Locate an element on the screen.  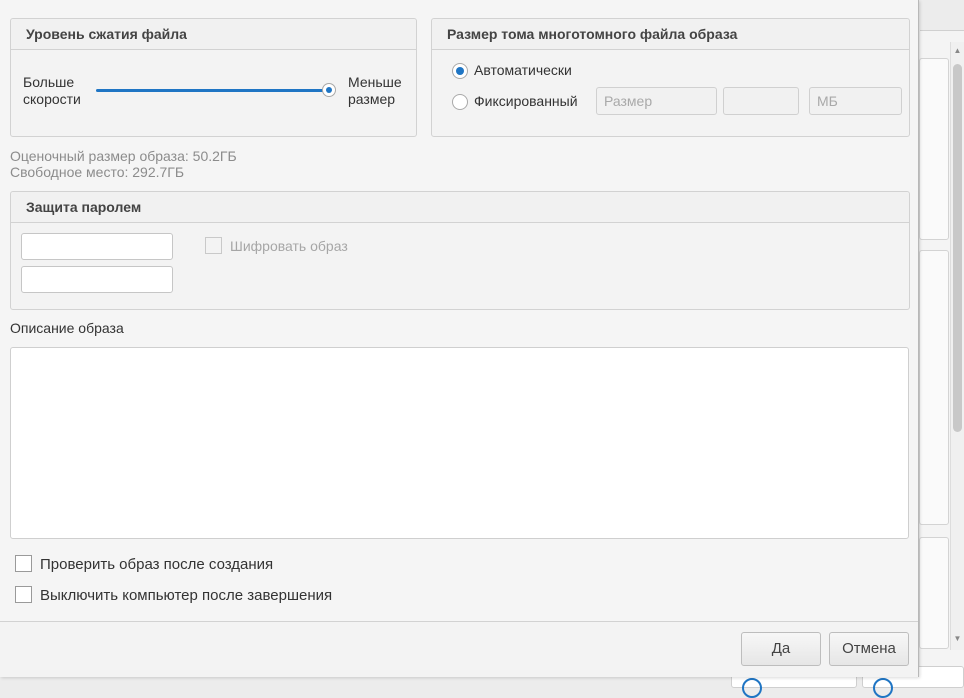
background-scrollbar: ▲ ▼ is located at coordinates (957, 346).